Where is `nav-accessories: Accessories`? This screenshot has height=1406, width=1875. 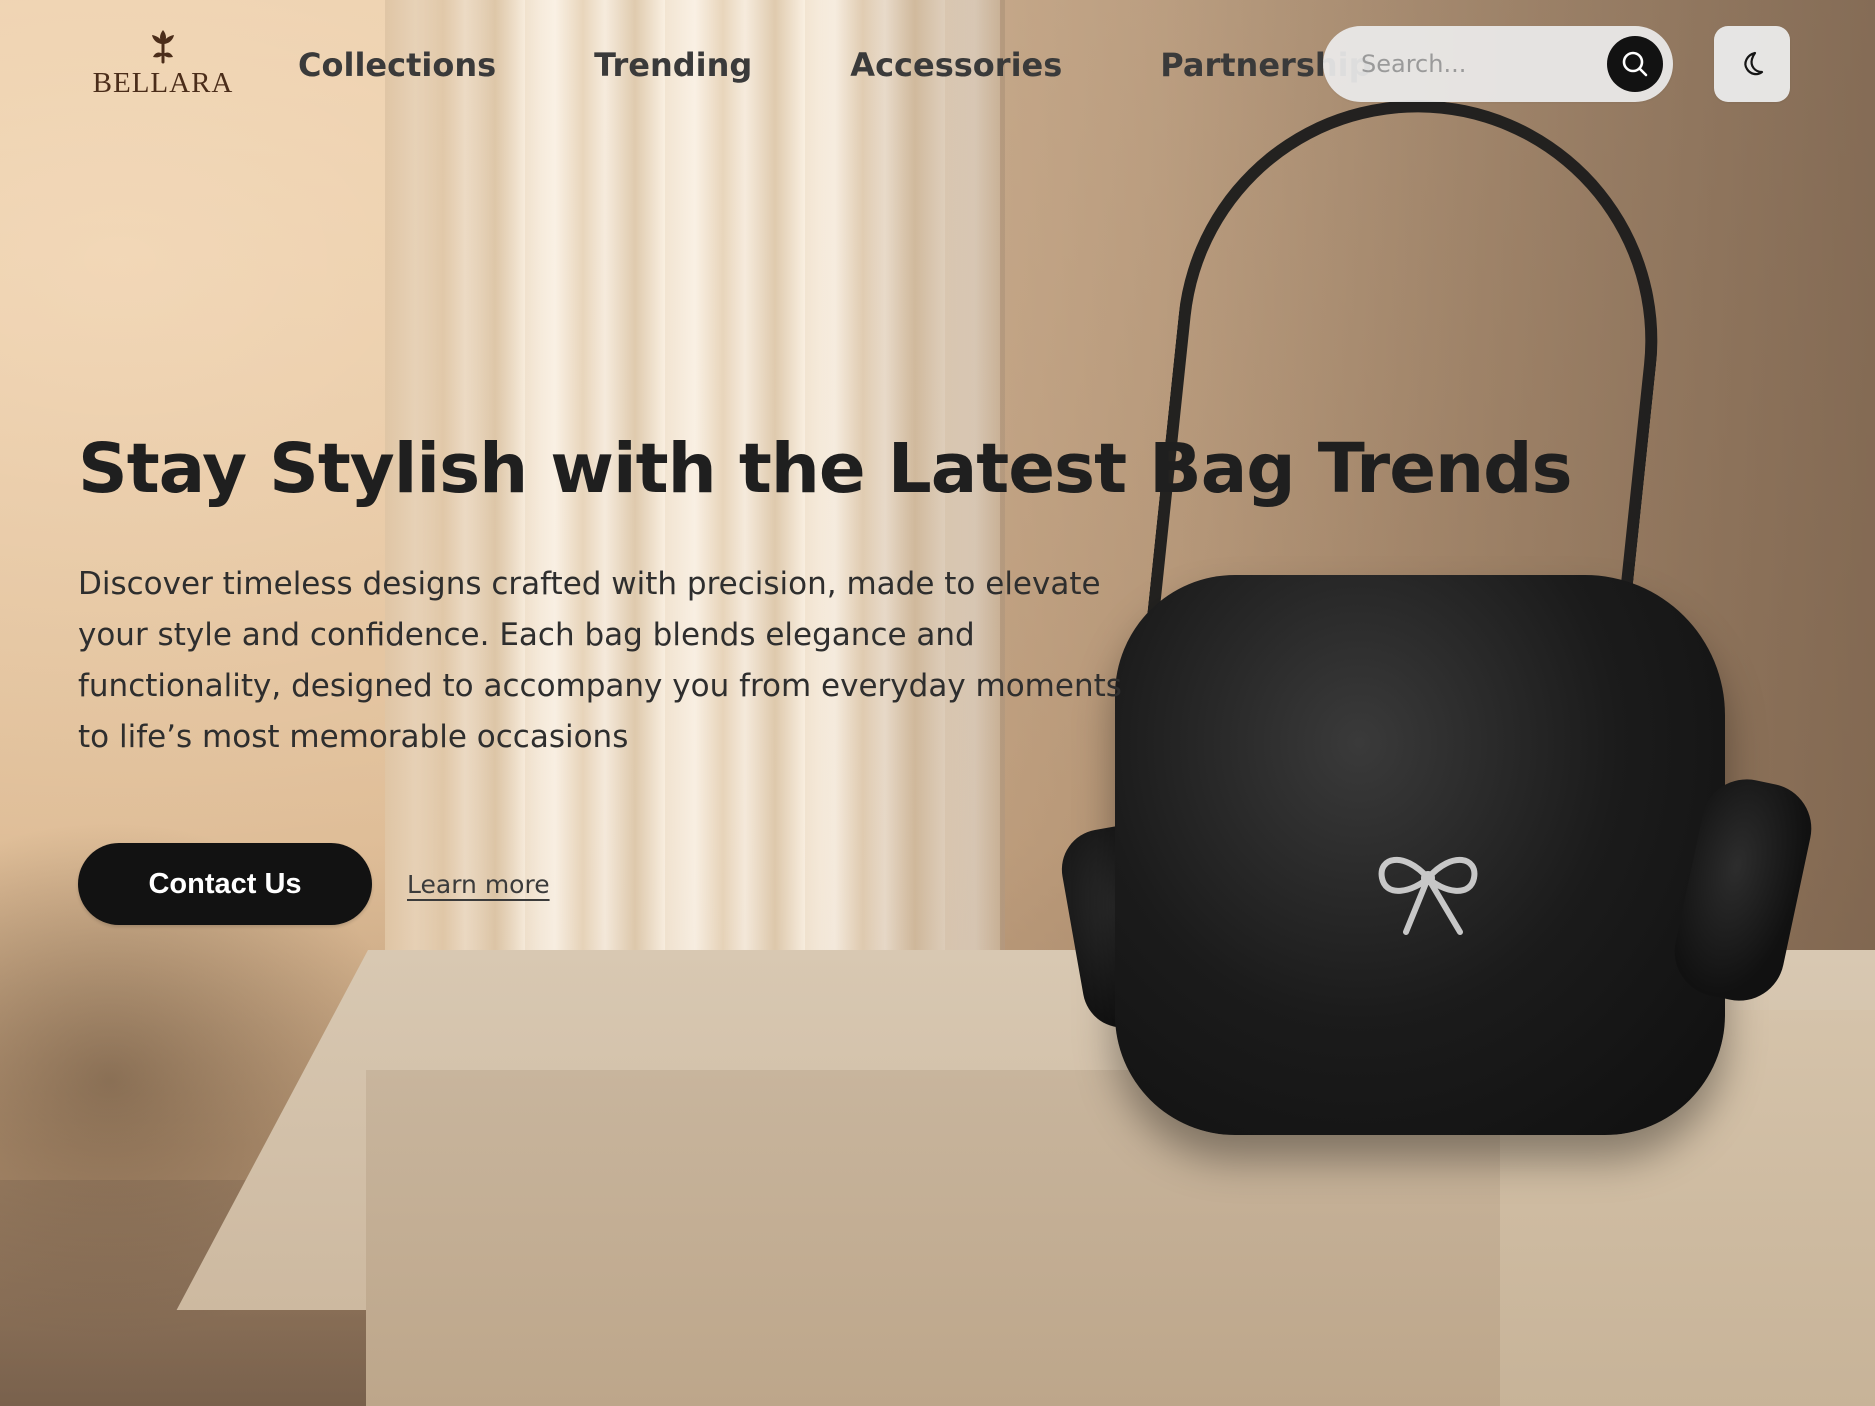
nav-accessories: Accessories is located at coordinates (956, 65).